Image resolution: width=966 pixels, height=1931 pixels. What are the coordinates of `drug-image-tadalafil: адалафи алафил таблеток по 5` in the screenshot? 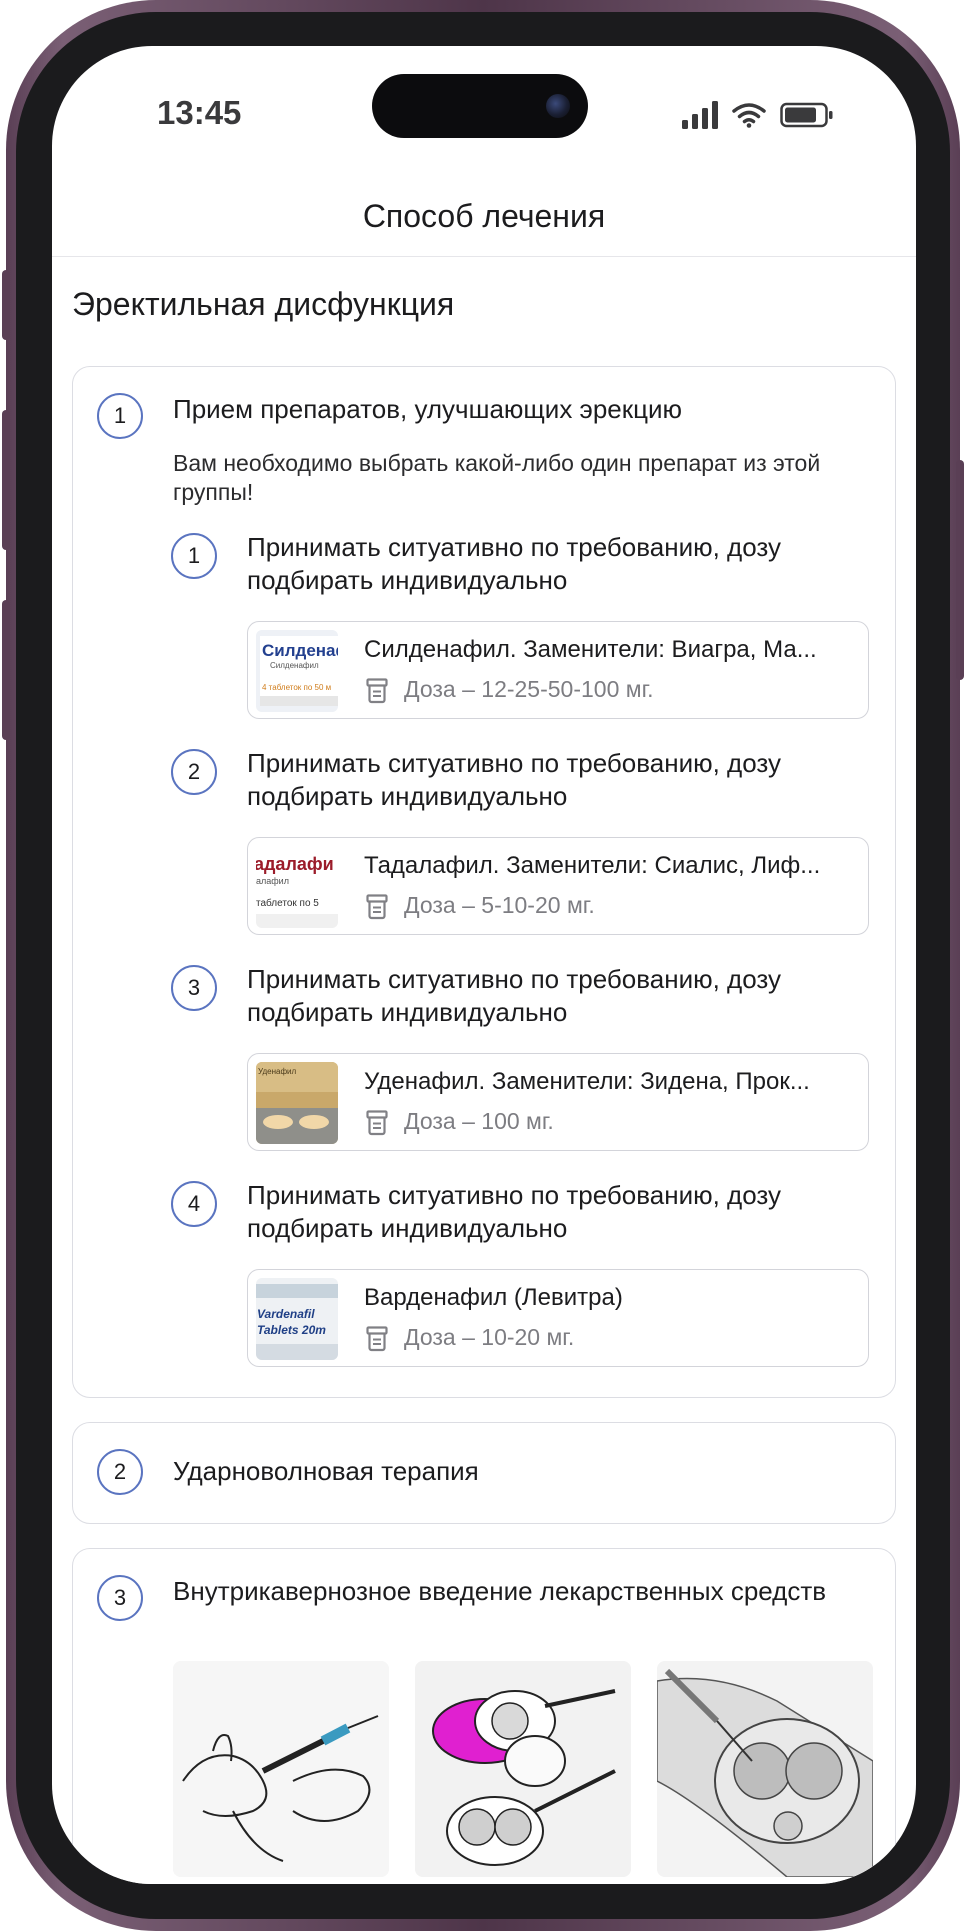 It's located at (297, 887).